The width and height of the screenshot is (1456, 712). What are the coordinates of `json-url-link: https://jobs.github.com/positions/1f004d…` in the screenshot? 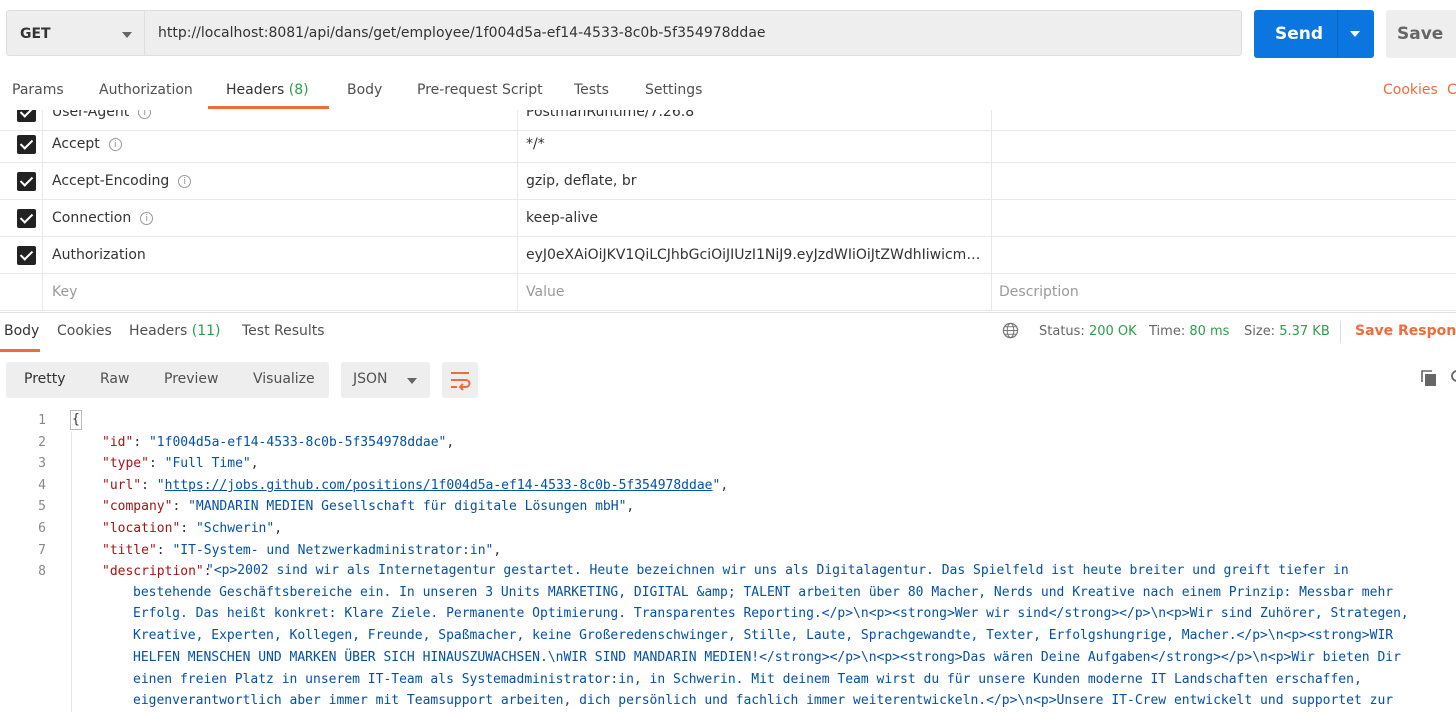 It's located at (439, 485).